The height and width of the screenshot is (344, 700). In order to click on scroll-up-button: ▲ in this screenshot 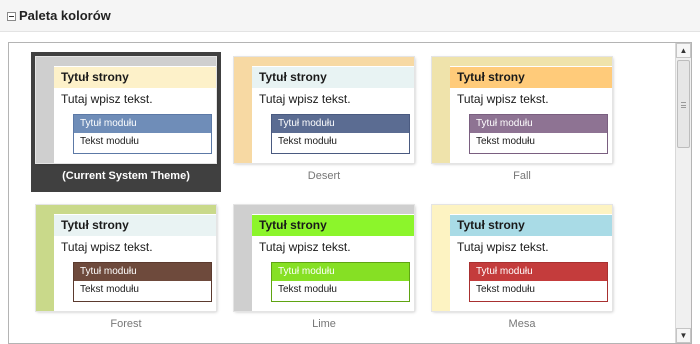, I will do `click(683, 50)`.